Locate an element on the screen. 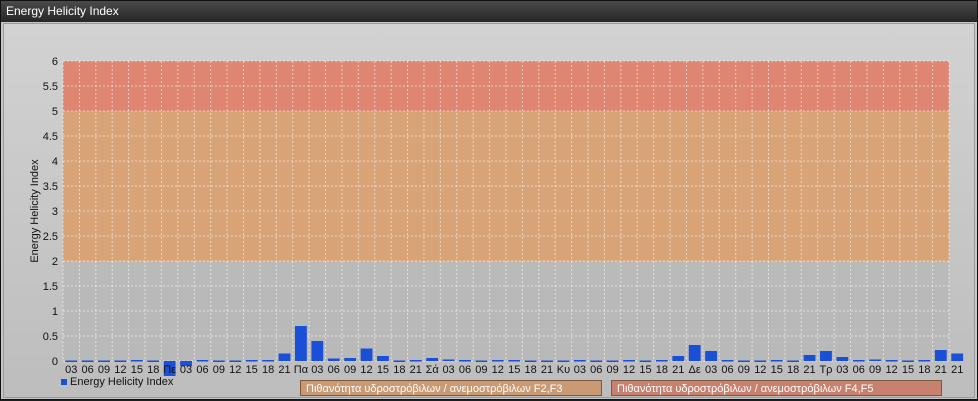 The width and height of the screenshot is (978, 401). y-tick-label: 1 is located at coordinates (55, 312).